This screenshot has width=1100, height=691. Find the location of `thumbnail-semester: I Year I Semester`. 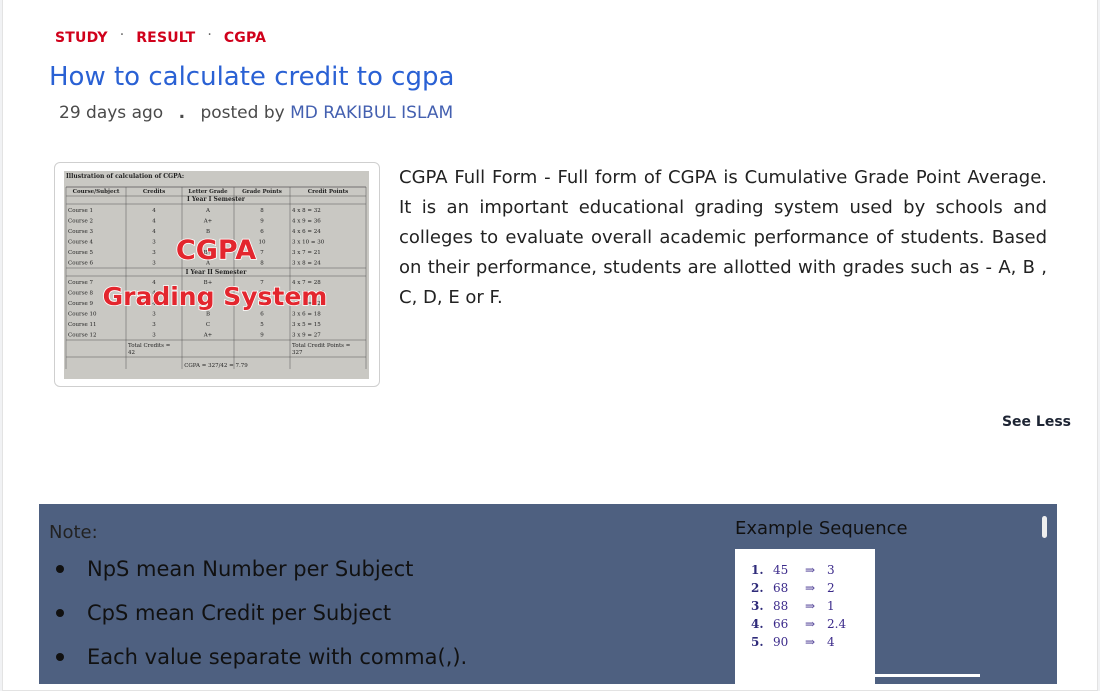

thumbnail-semester: I Year I Semester is located at coordinates (216, 199).